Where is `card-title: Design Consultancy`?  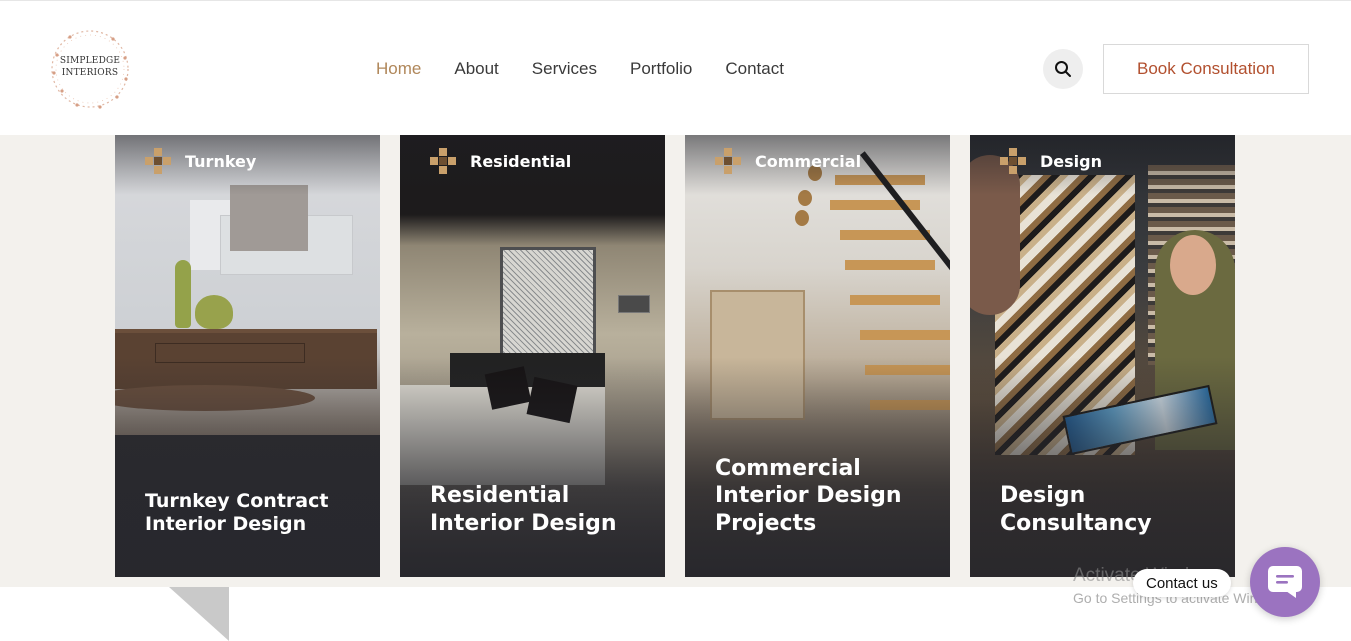 card-title: Design Consultancy is located at coordinates (1076, 509).